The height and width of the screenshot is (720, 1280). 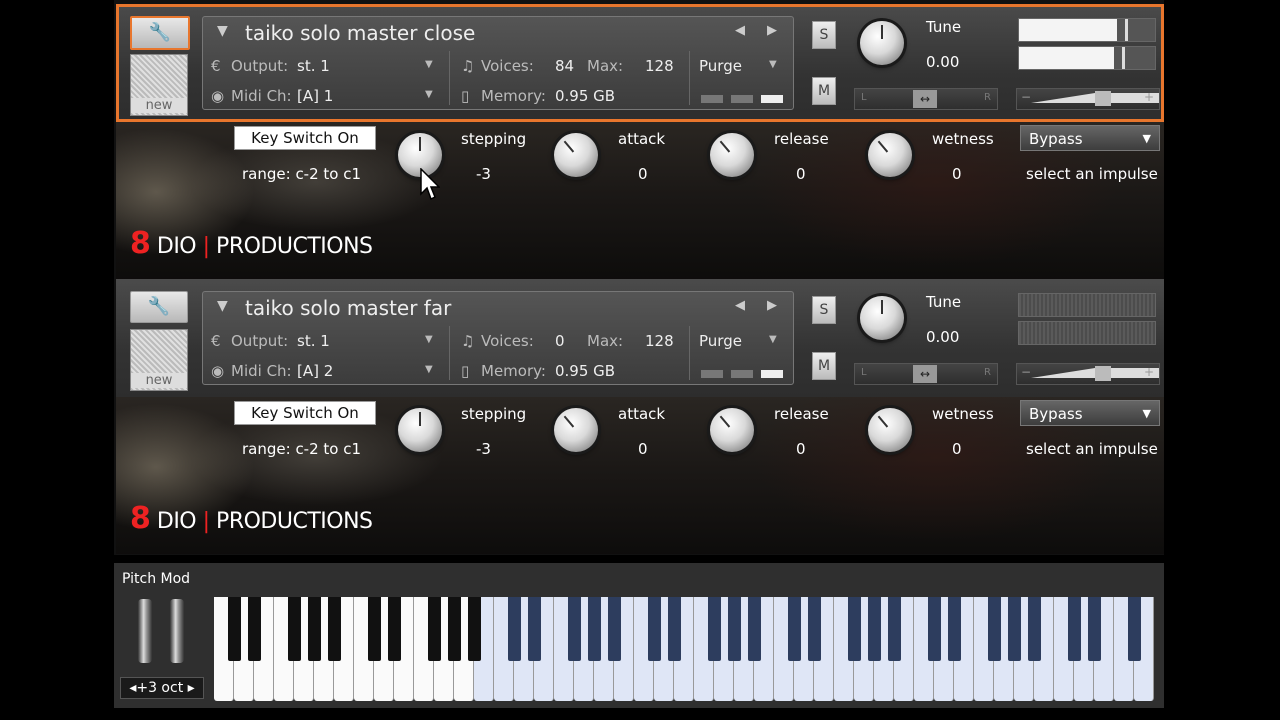 I want to click on status-led, so click(x=742, y=99).